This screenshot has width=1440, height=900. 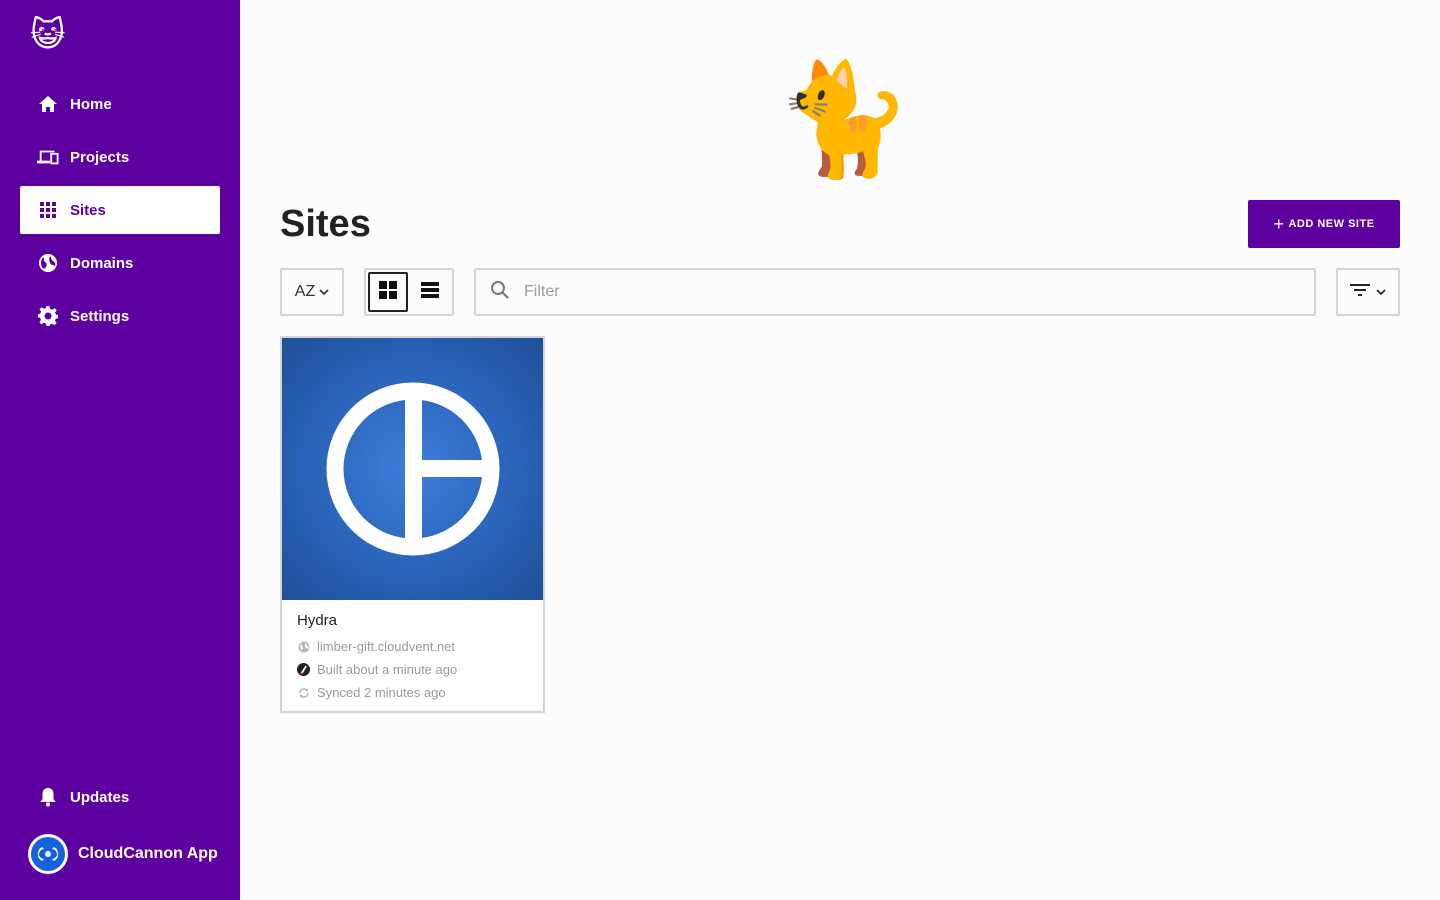 I want to click on sidebar-item-label: Updates, so click(x=100, y=797).